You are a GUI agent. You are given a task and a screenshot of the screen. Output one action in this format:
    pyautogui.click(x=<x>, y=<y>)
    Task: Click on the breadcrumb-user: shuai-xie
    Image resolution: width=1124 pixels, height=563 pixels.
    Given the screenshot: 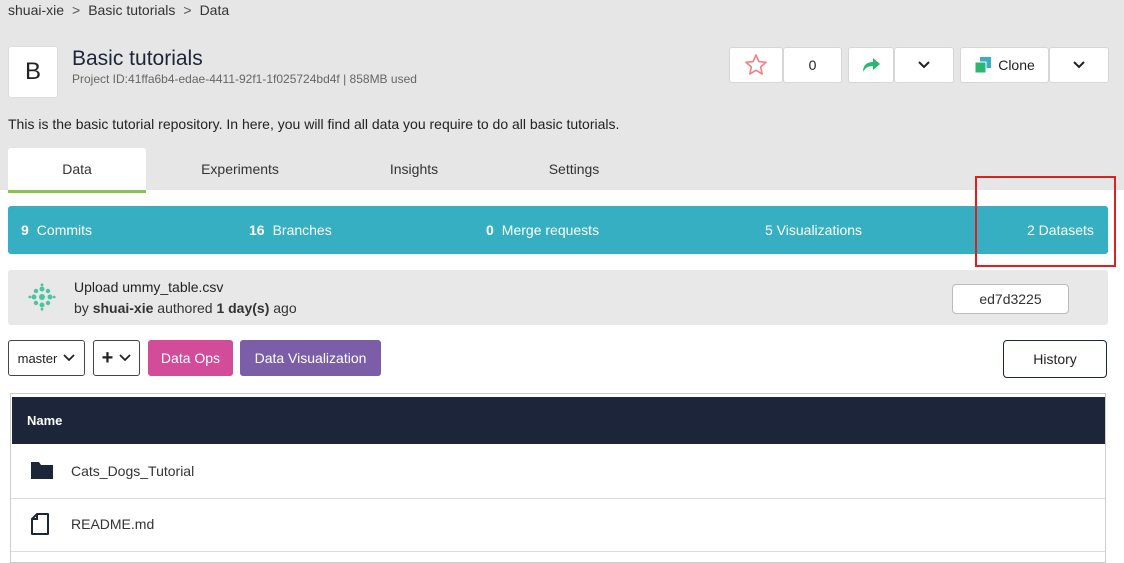 What is the action you would take?
    pyautogui.click(x=36, y=10)
    